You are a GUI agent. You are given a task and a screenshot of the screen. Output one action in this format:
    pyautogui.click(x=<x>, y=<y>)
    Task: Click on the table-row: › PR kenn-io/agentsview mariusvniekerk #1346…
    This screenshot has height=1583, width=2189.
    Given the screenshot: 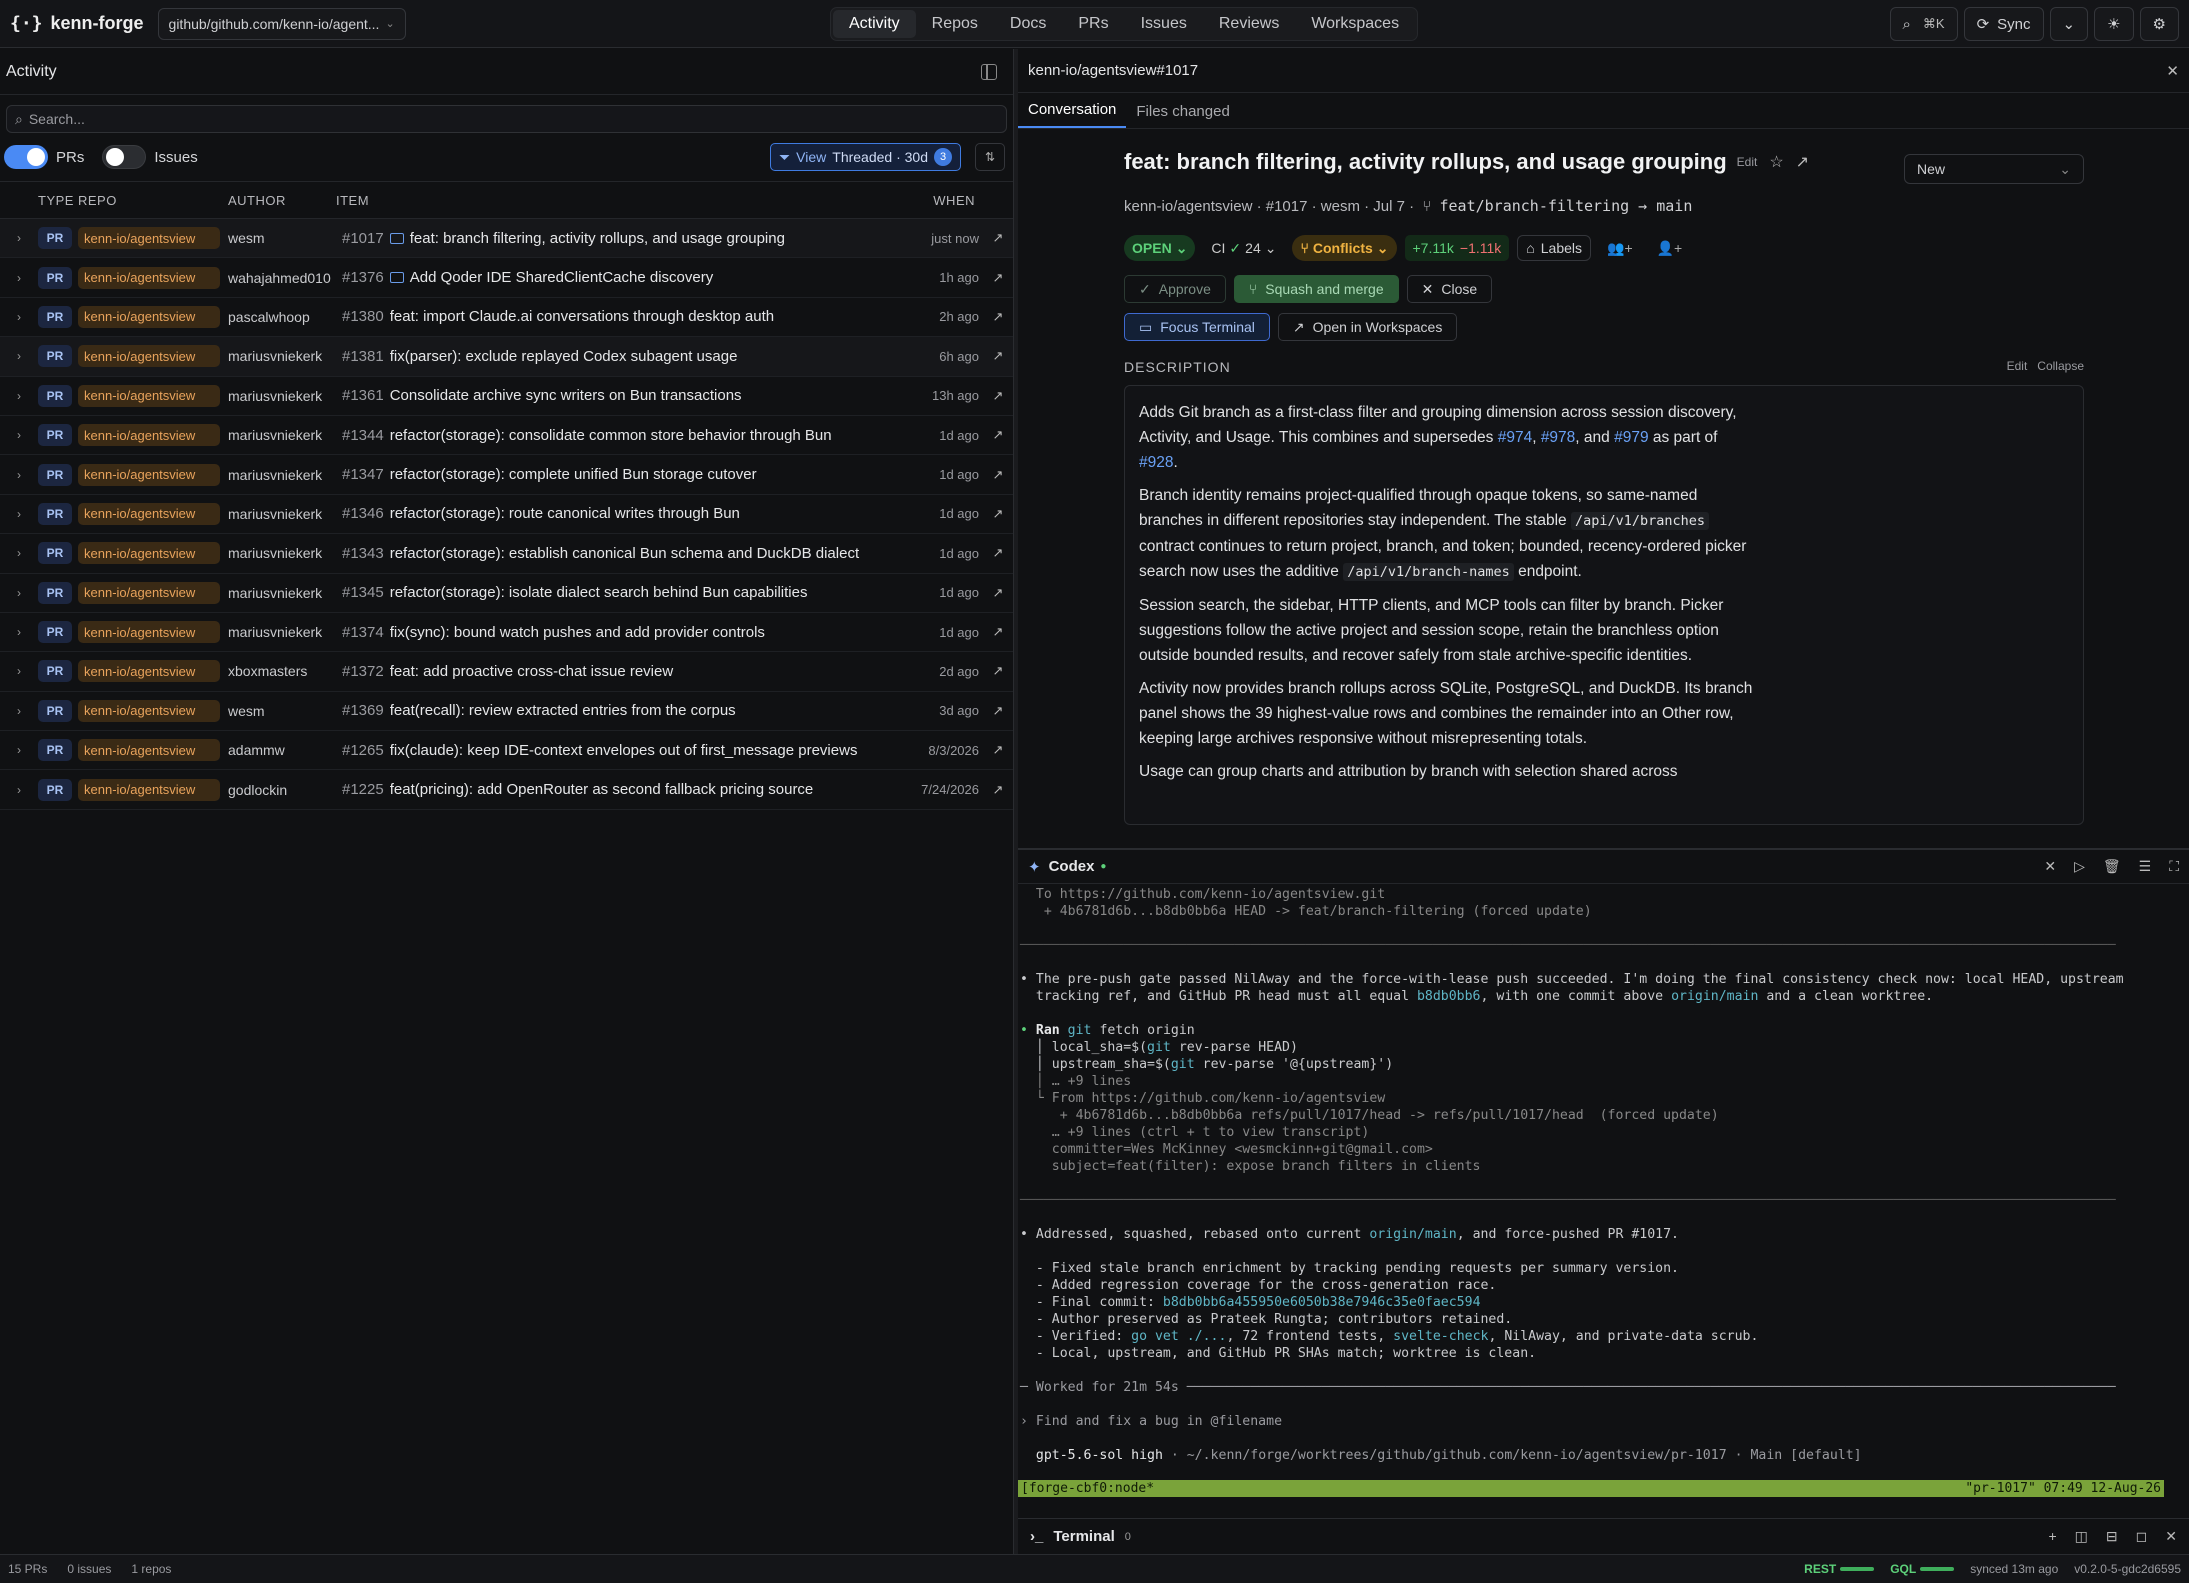 What is the action you would take?
    pyautogui.click(x=506, y=515)
    